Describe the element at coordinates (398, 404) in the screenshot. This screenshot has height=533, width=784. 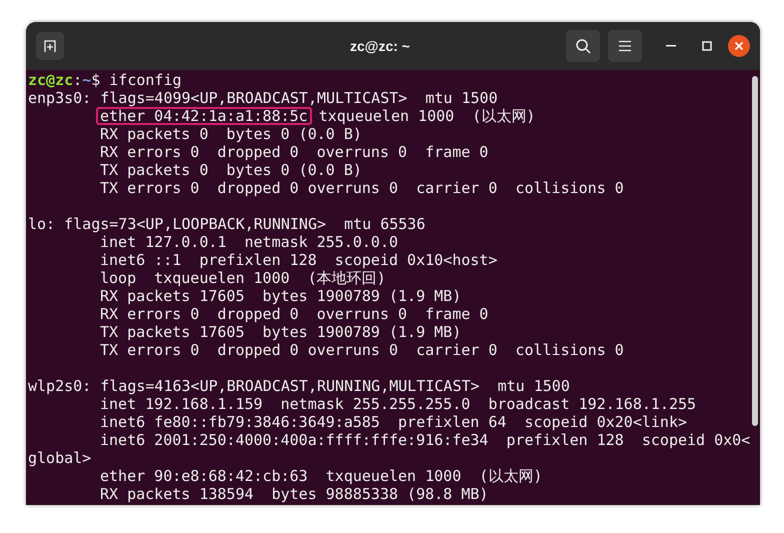
I see `terminal-text: inet 192.168.1.159 netmask 255.255.255.0 broadcast 192.168.1.255` at that location.